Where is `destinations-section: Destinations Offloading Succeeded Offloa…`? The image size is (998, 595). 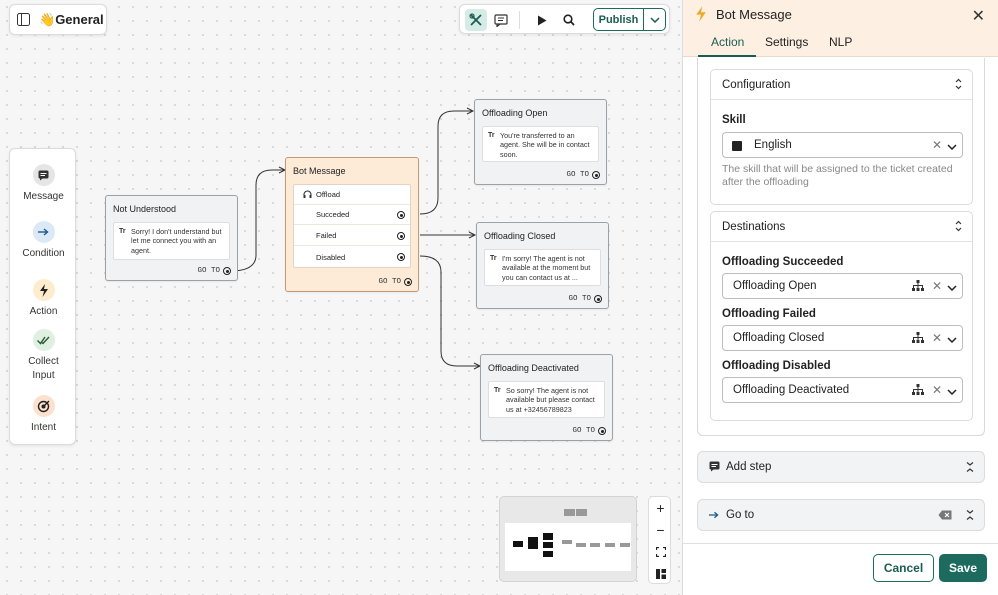
destinations-section: Destinations Offloading Succeeded Offloa… is located at coordinates (841, 316).